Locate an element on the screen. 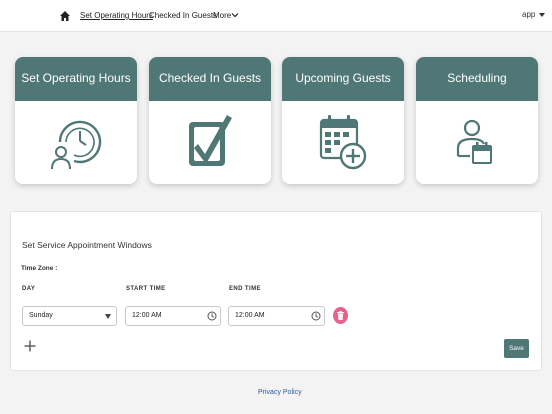 Image resolution: width=552 pixels, height=414 pixels. person-calendar-icon is located at coordinates (477, 142).